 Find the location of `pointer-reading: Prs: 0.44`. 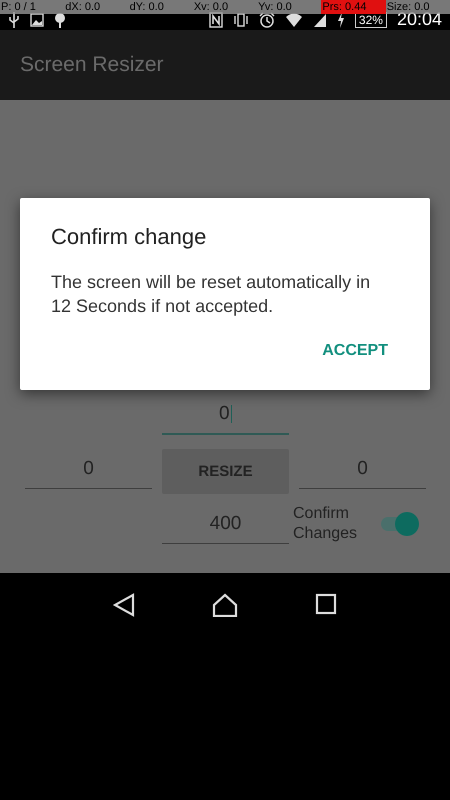

pointer-reading: Prs: 0.44 is located at coordinates (353, 7).